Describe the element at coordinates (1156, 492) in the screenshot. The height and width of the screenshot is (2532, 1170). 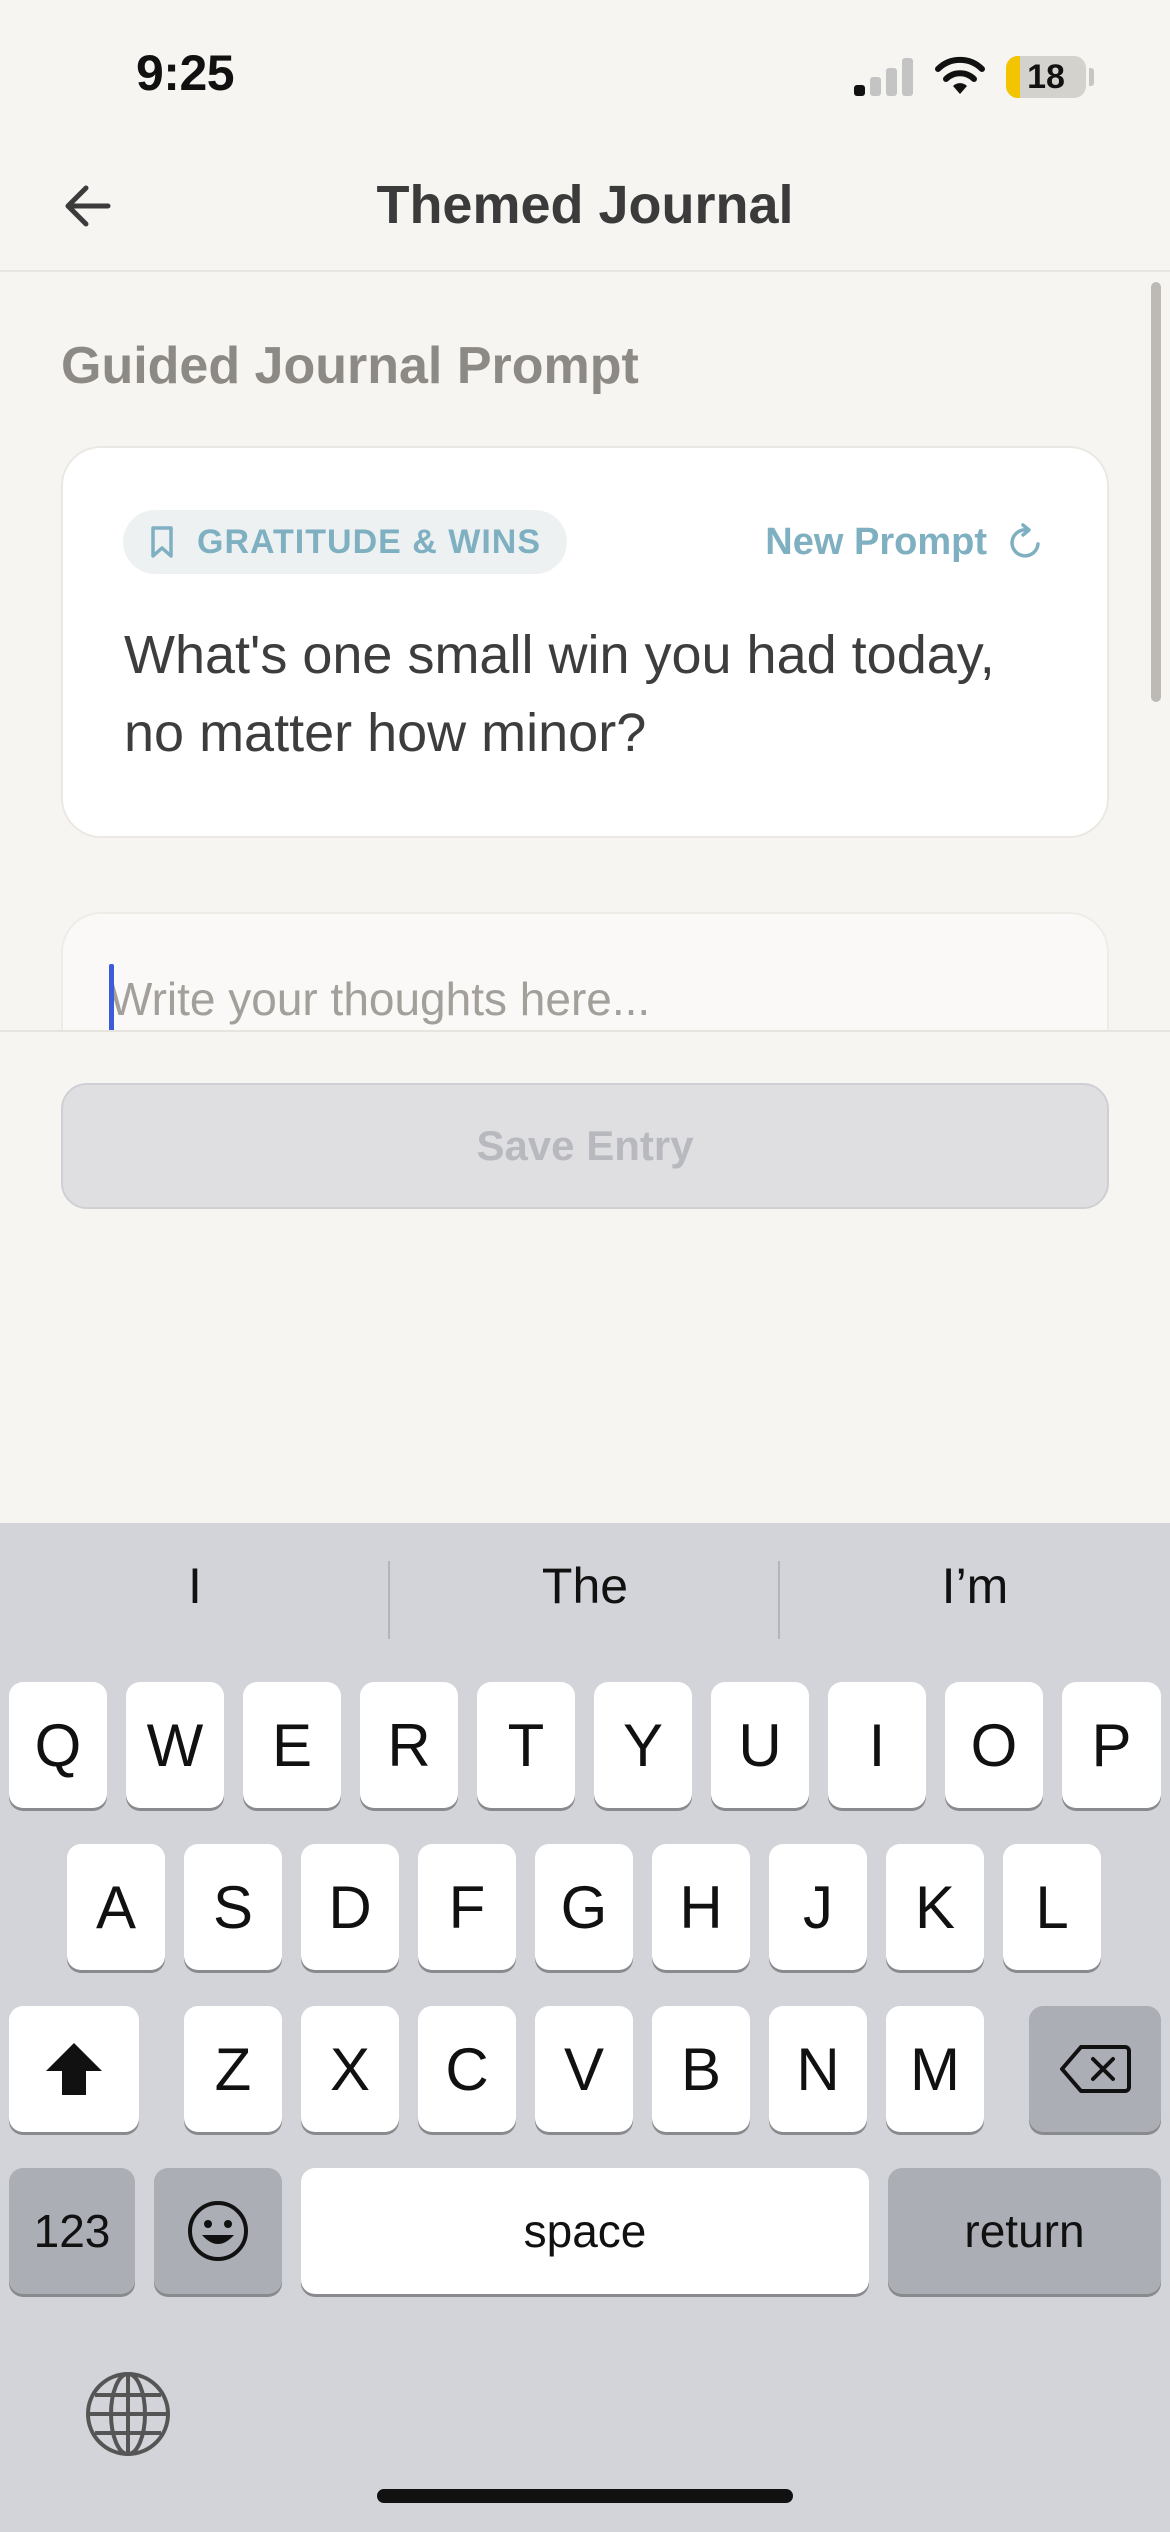
I see `scroll-indicator` at that location.